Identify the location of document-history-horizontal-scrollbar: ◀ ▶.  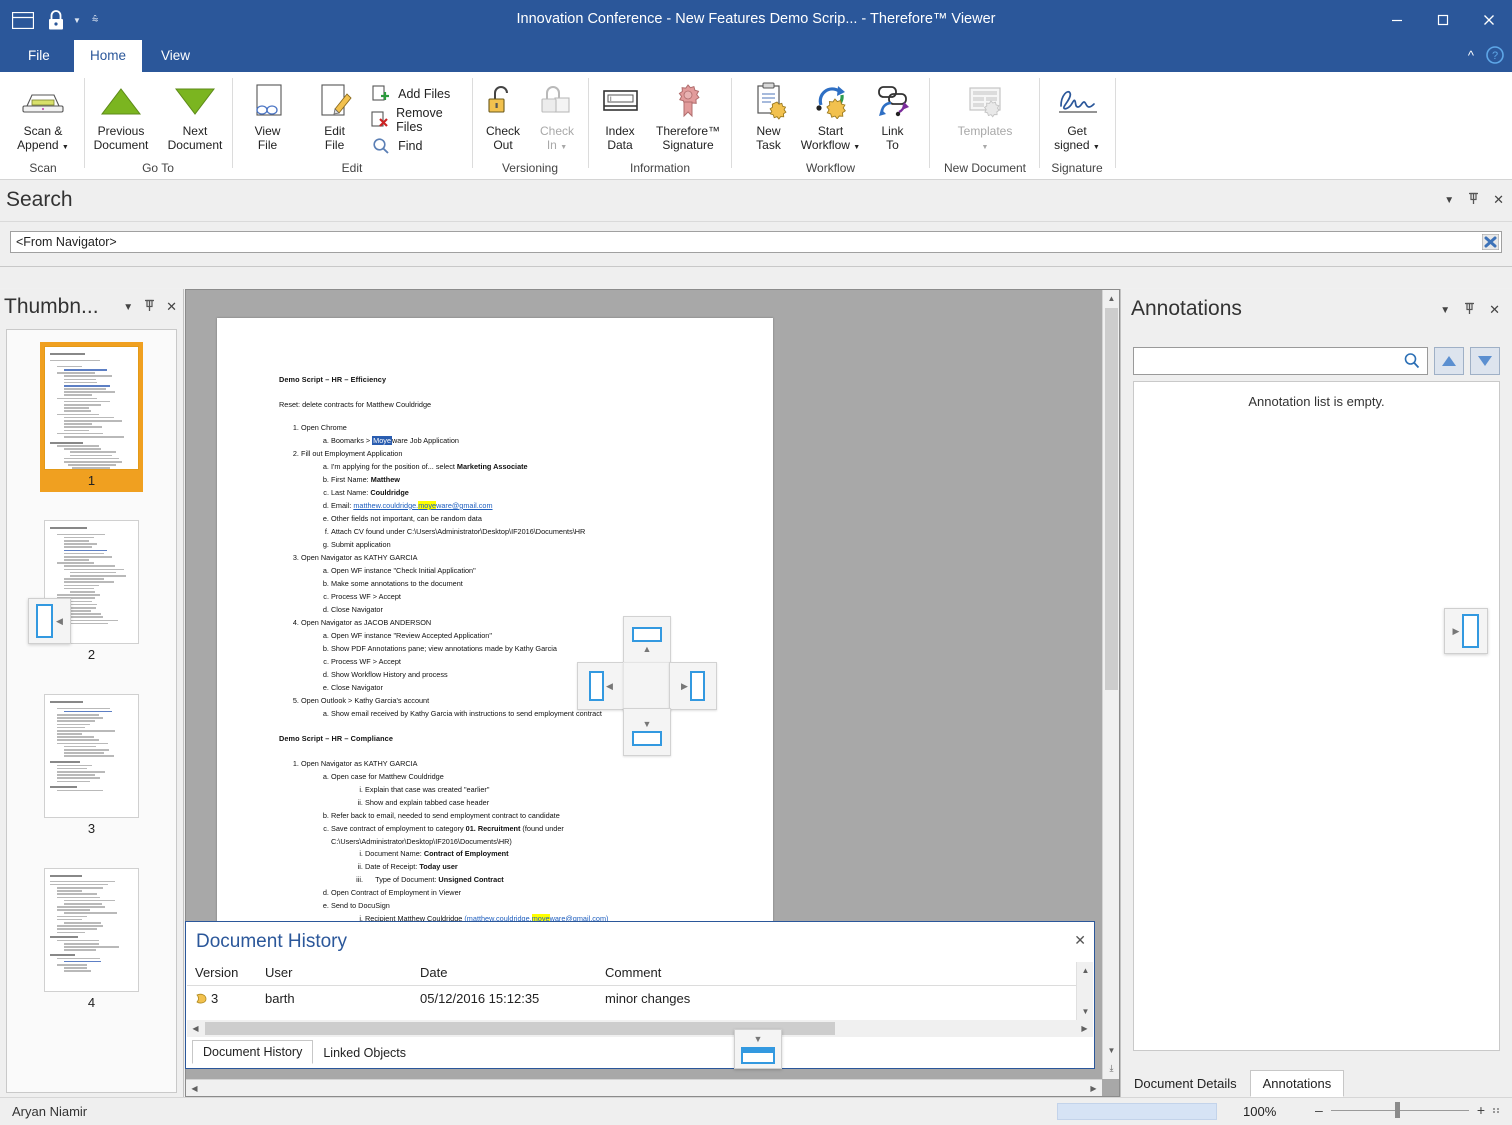
(640, 1028).